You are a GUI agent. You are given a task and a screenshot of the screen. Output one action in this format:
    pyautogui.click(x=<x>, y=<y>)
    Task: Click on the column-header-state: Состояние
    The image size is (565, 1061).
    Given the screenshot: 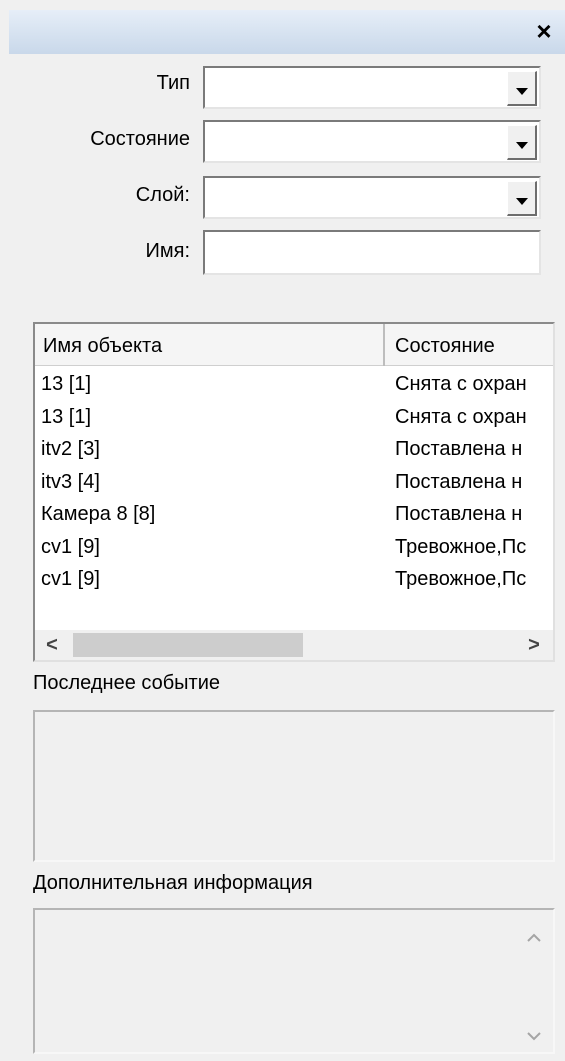 What is the action you would take?
    pyautogui.click(x=470, y=345)
    